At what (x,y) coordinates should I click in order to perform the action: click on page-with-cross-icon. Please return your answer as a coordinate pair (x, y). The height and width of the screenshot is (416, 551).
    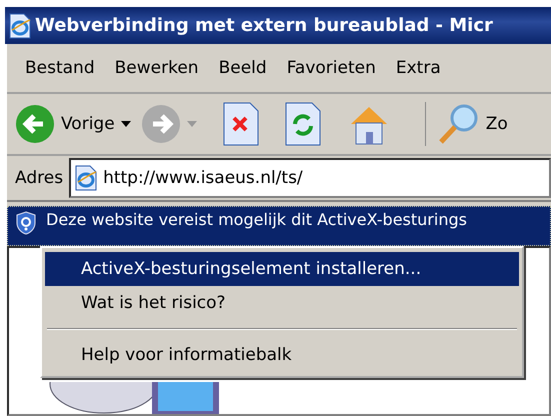
    Looking at the image, I should click on (240, 124).